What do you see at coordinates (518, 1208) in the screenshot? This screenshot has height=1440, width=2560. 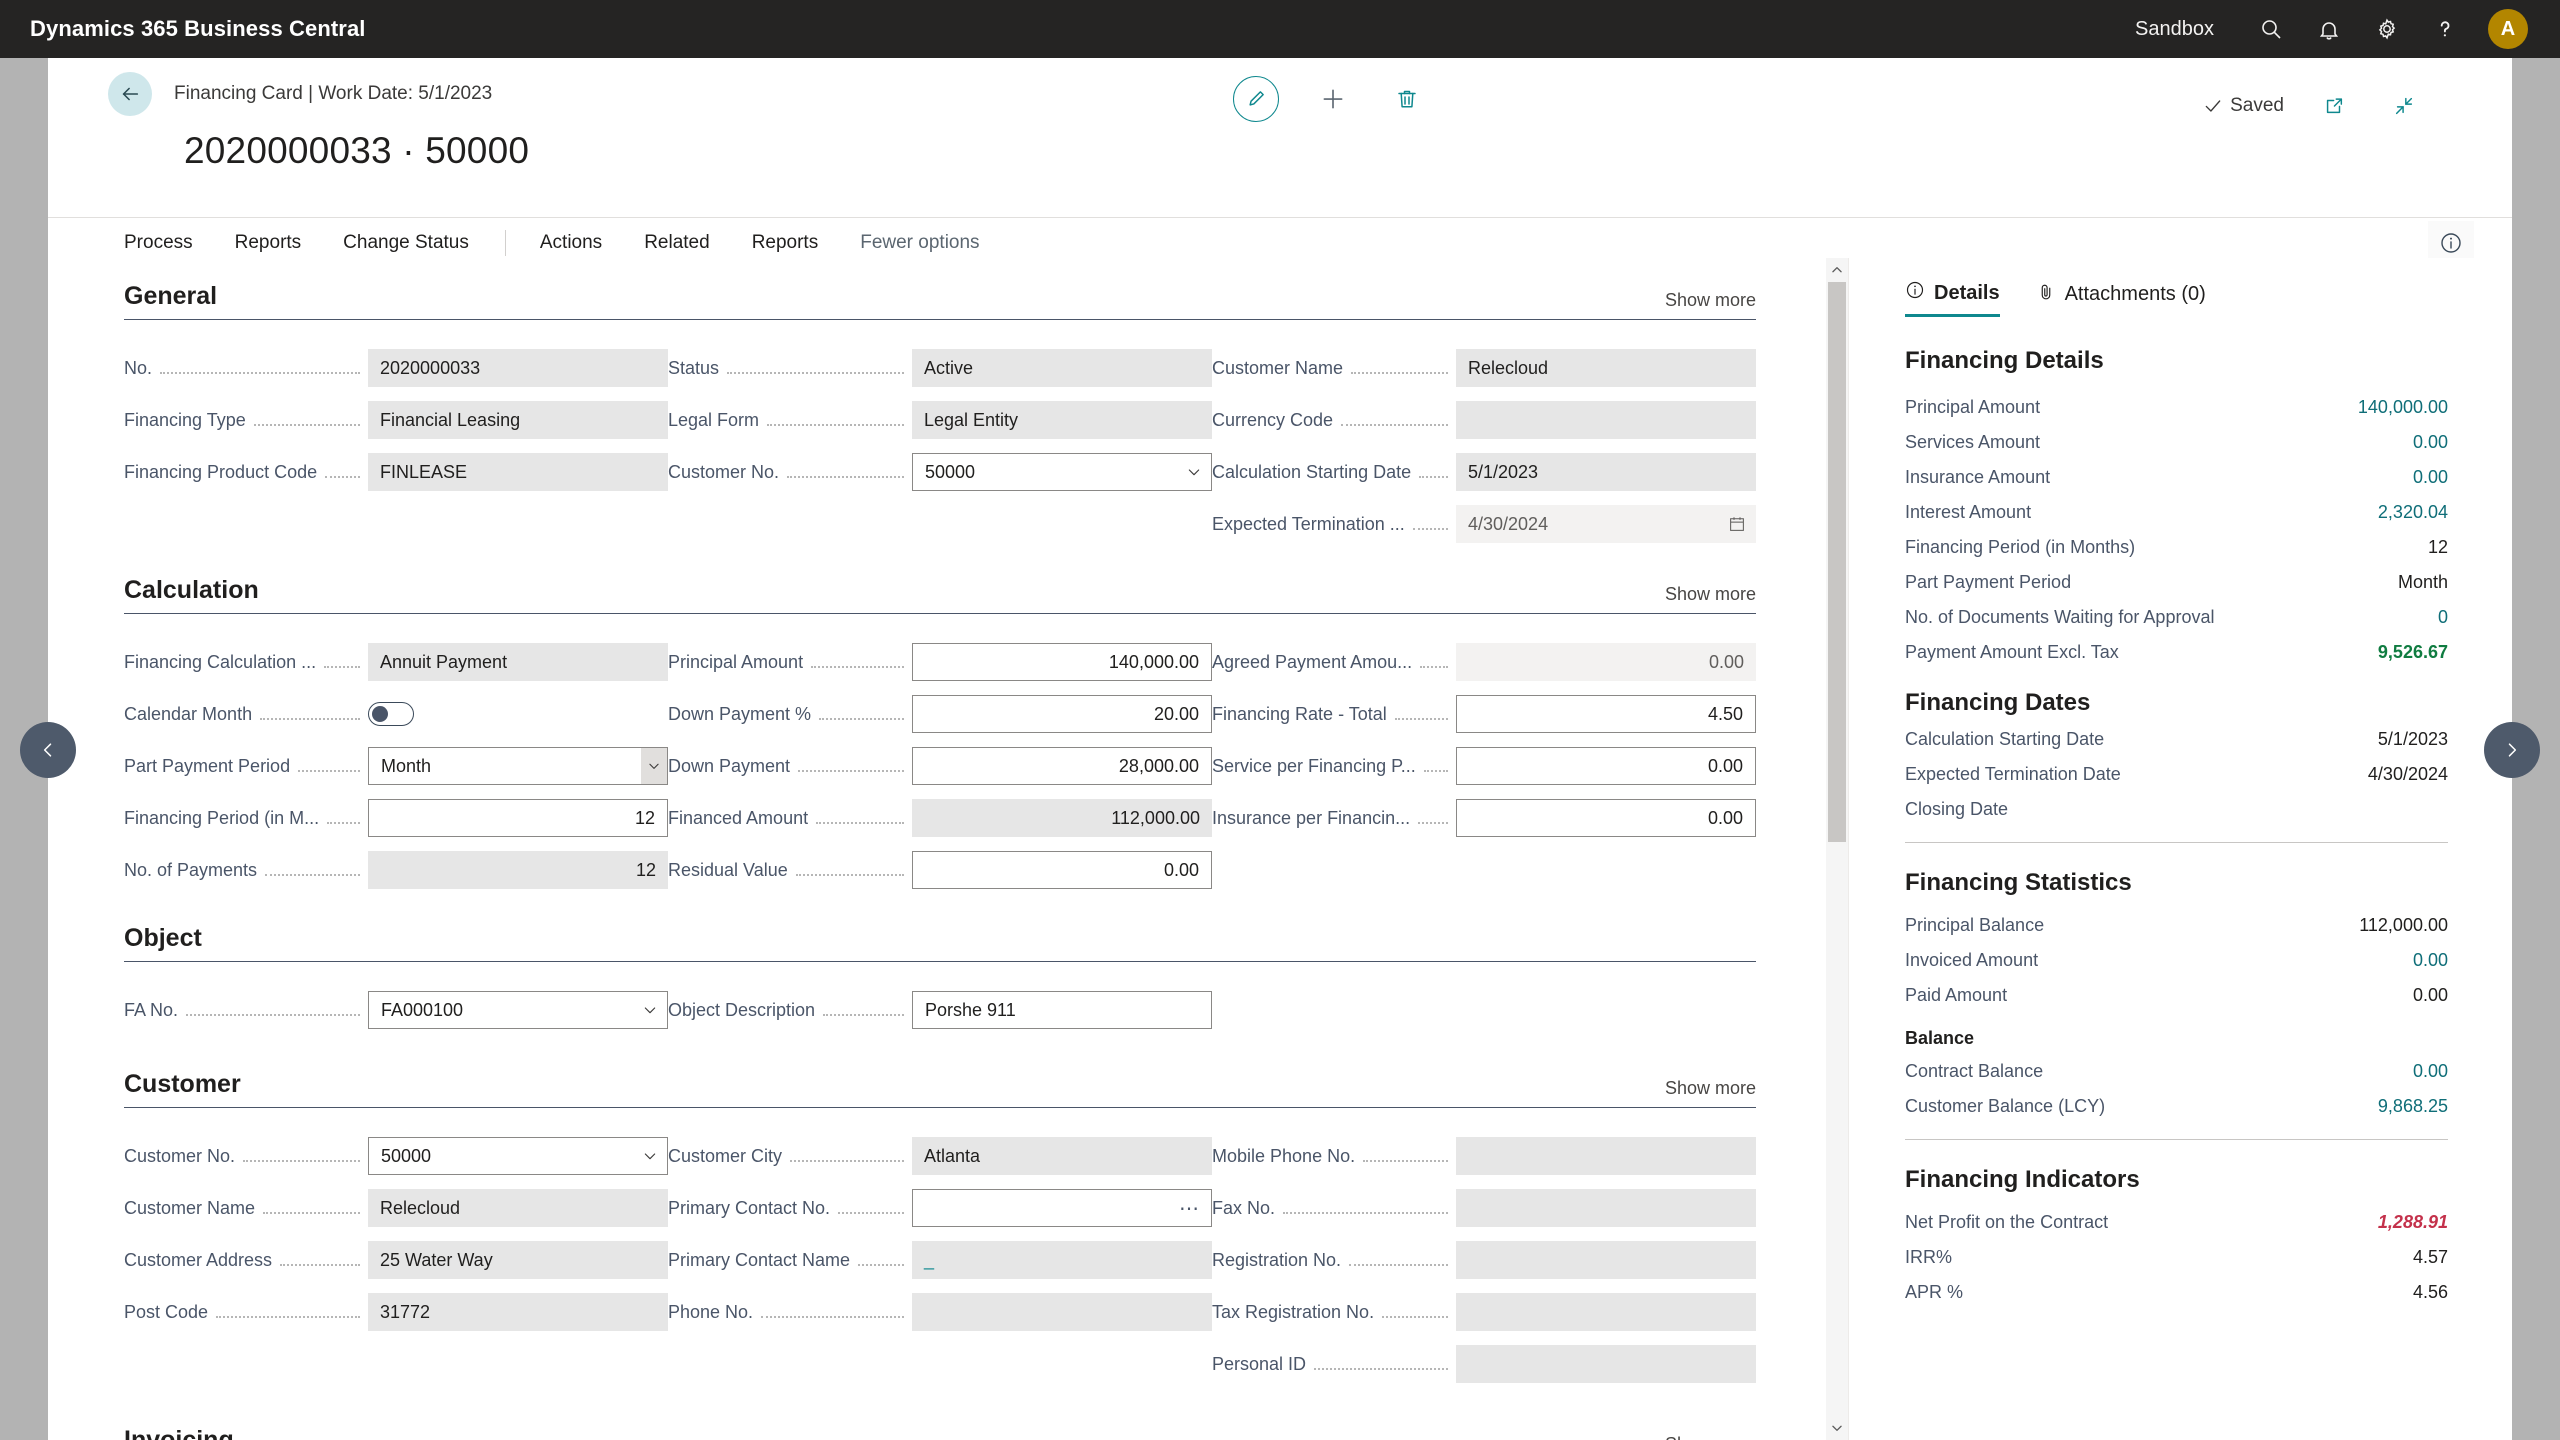 I see `customer-name-input-2: Relecloud` at bounding box center [518, 1208].